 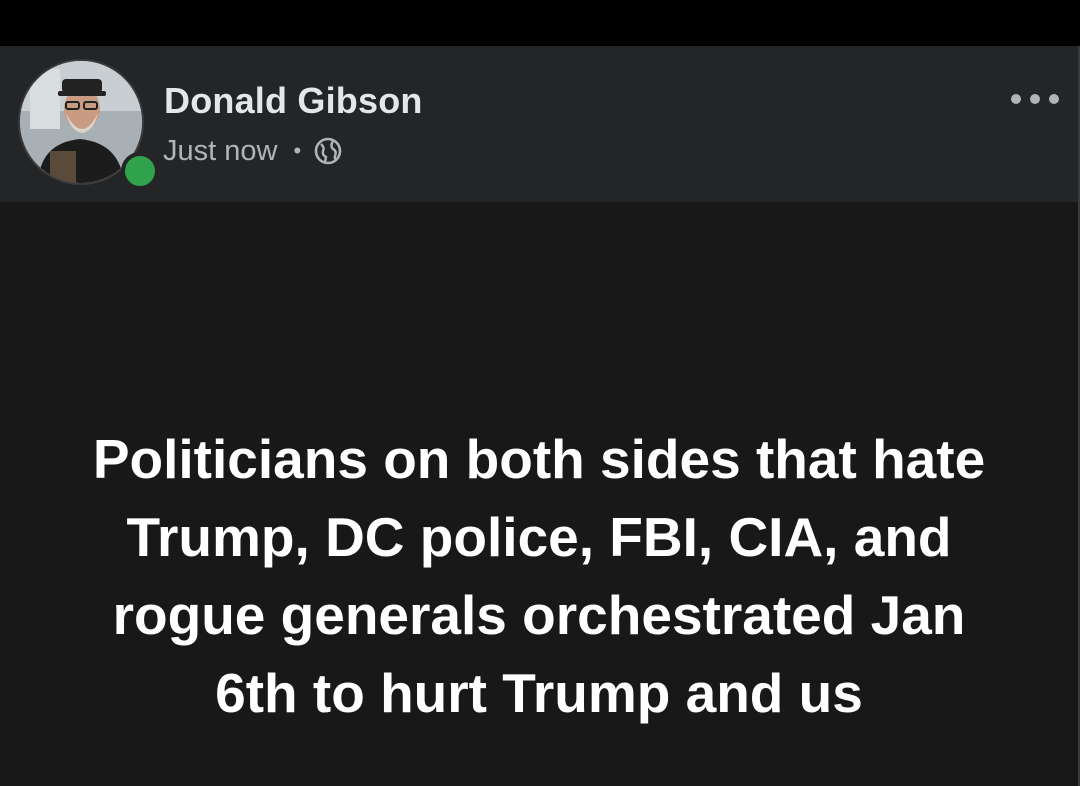 I want to click on post-text-line: rogue generals orchestrated Jan, so click(x=539, y=615).